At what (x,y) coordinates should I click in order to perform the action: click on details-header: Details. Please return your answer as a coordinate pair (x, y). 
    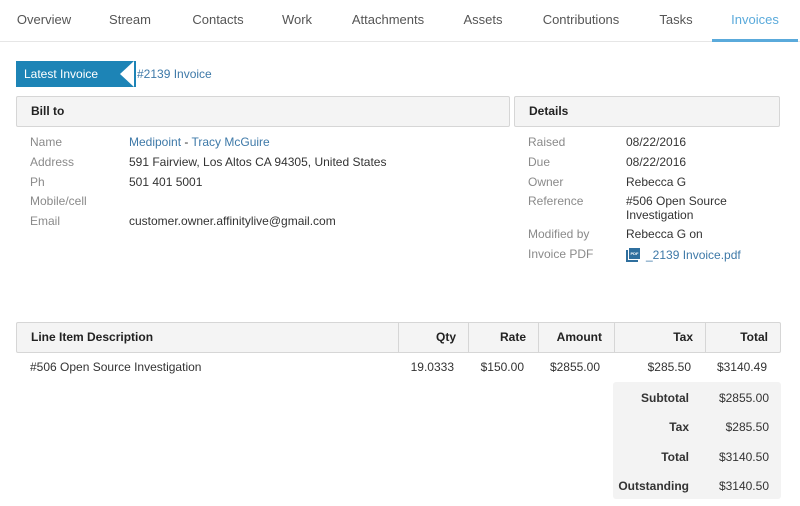
    Looking at the image, I should click on (647, 111).